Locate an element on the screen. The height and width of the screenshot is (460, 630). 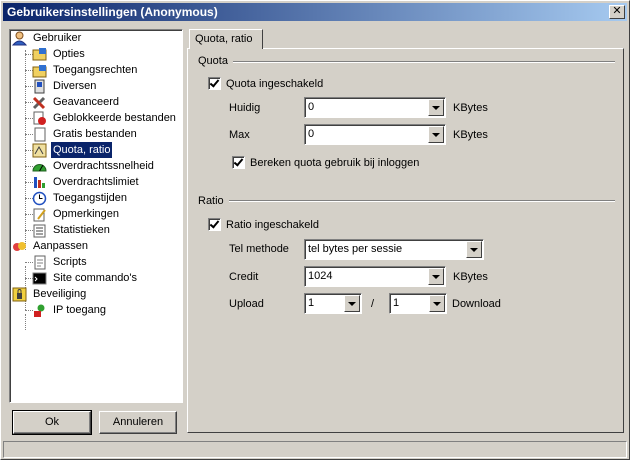
notes-icon is located at coordinates (39, 214).